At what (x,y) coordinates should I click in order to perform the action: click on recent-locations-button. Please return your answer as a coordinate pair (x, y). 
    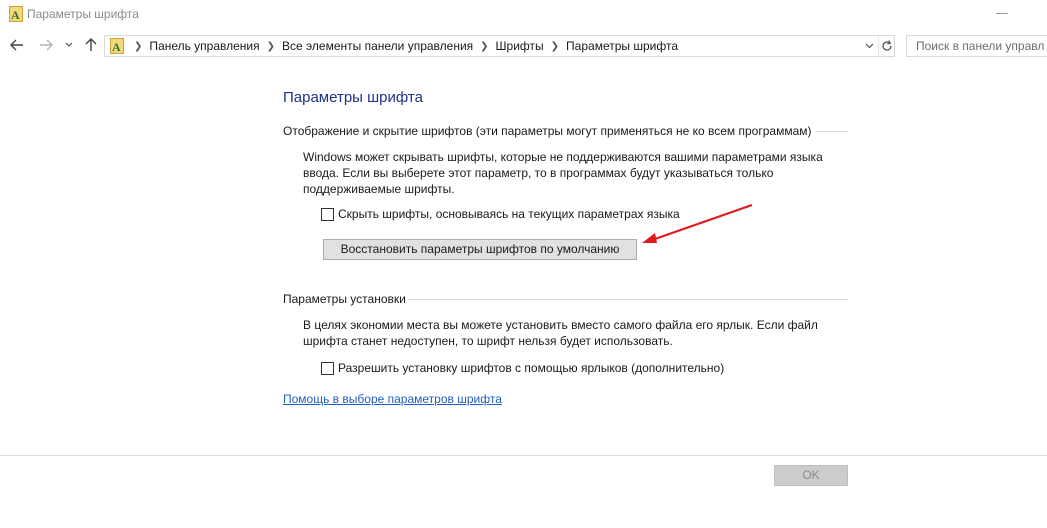
    Looking at the image, I should click on (69, 45).